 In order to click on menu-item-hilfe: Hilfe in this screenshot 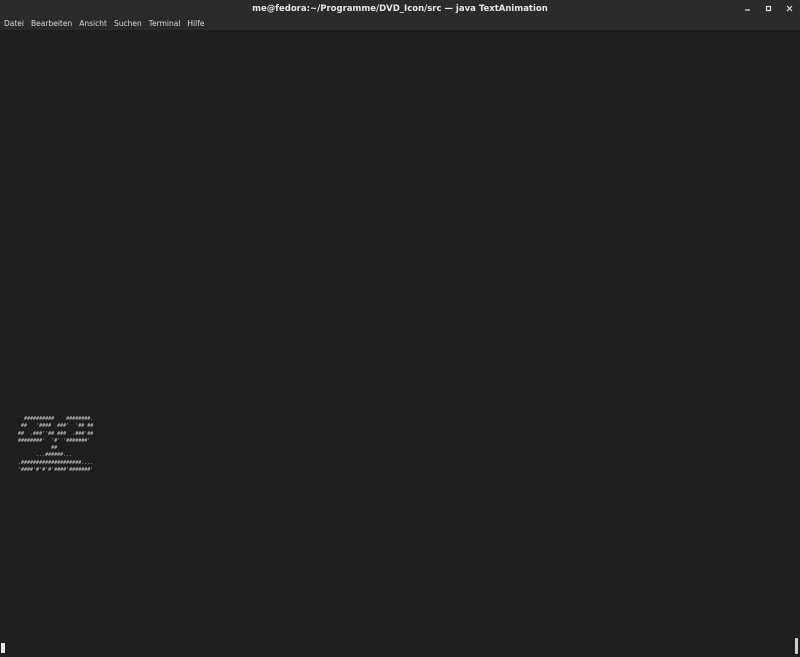, I will do `click(195, 23)`.